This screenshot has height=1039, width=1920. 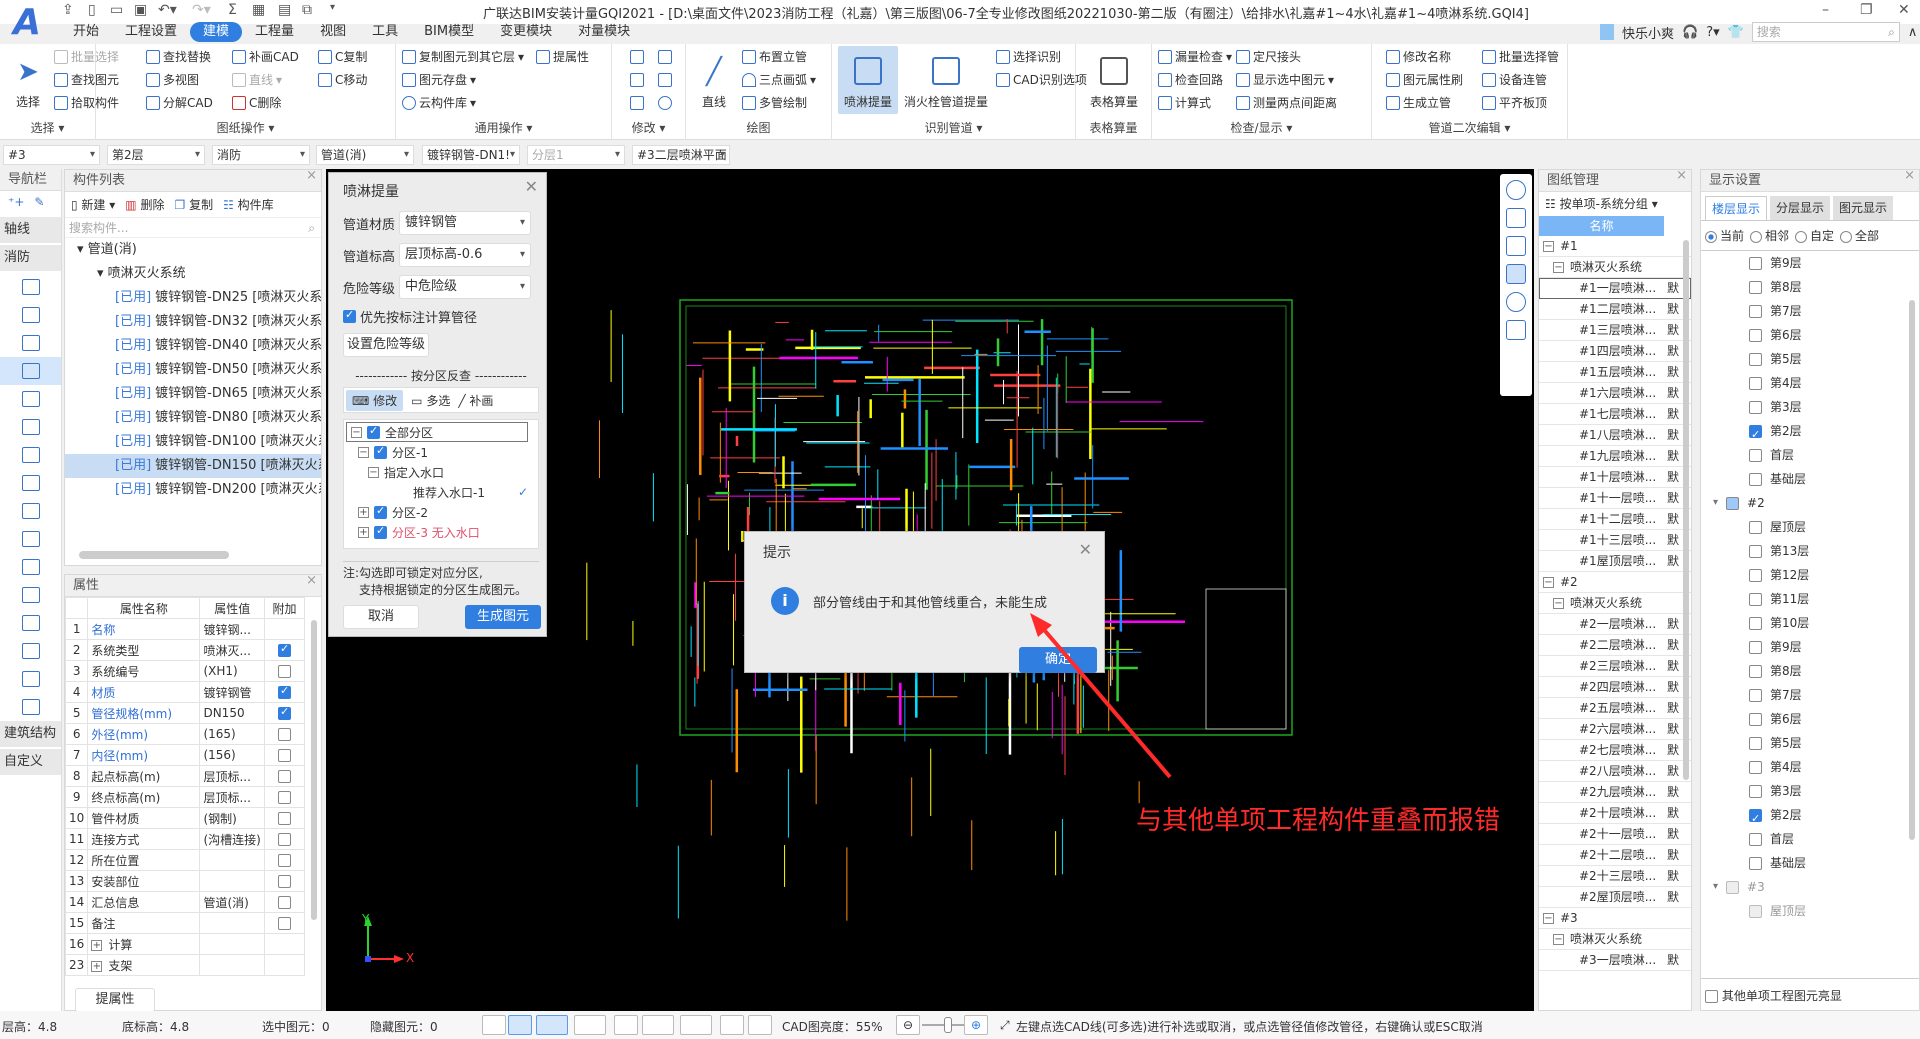 I want to click on close-icon: ✕, so click(x=1085, y=549).